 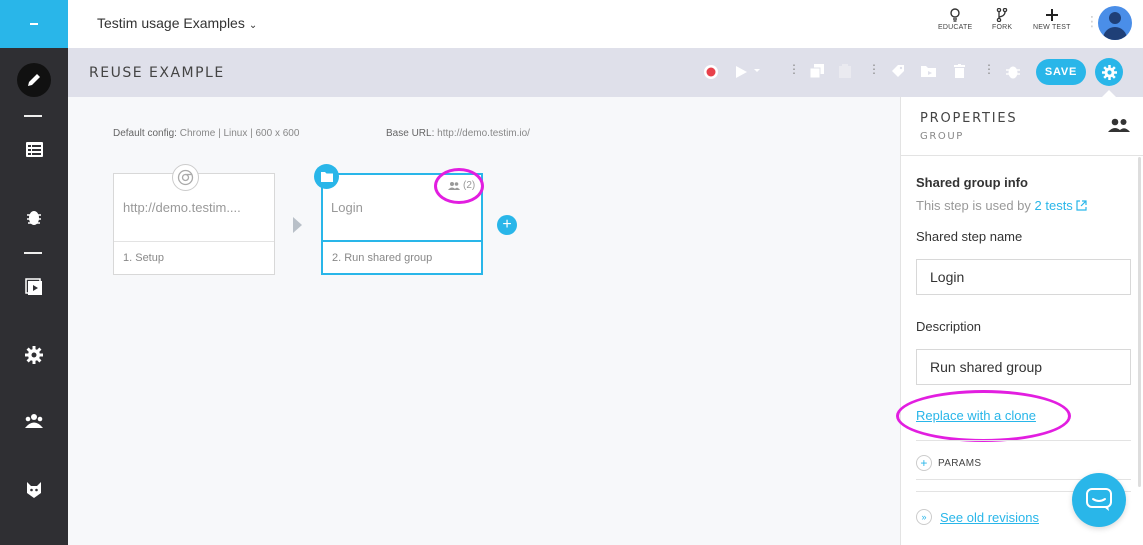 What do you see at coordinates (326, 176) in the screenshot?
I see `folder-icon` at bounding box center [326, 176].